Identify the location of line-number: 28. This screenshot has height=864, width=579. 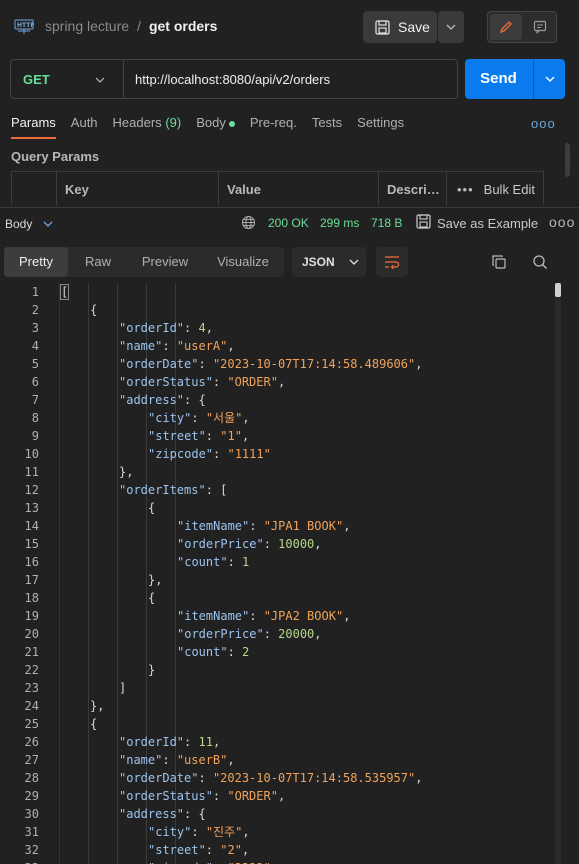
(31, 778).